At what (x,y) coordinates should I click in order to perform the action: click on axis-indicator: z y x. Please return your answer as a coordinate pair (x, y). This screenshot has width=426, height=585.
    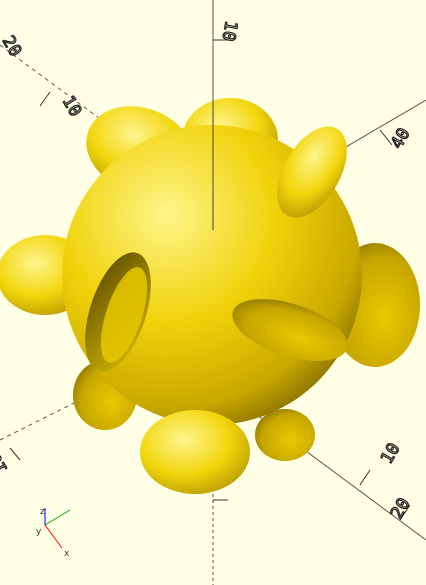
    Looking at the image, I should click on (53, 533).